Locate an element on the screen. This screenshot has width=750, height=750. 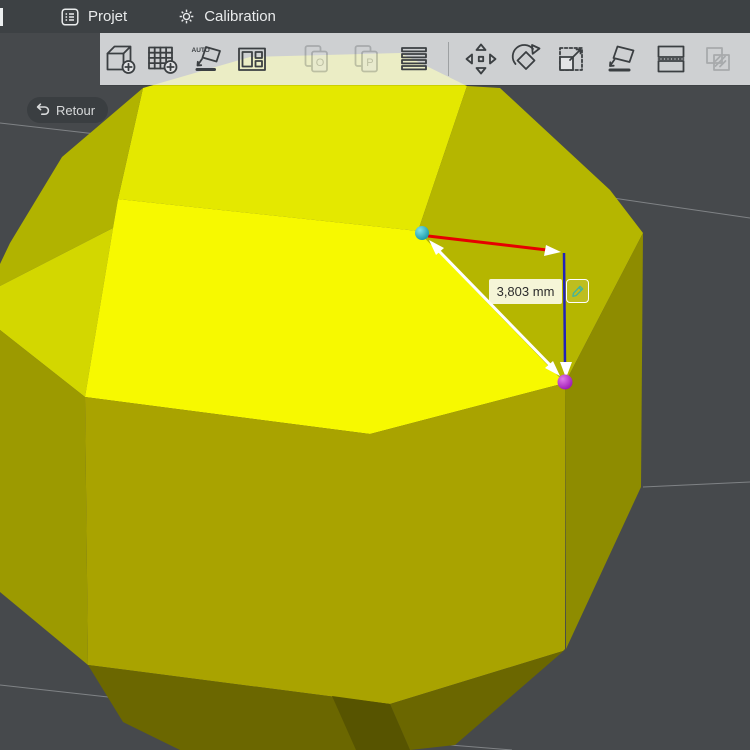
edit-measurement-button is located at coordinates (577, 291).